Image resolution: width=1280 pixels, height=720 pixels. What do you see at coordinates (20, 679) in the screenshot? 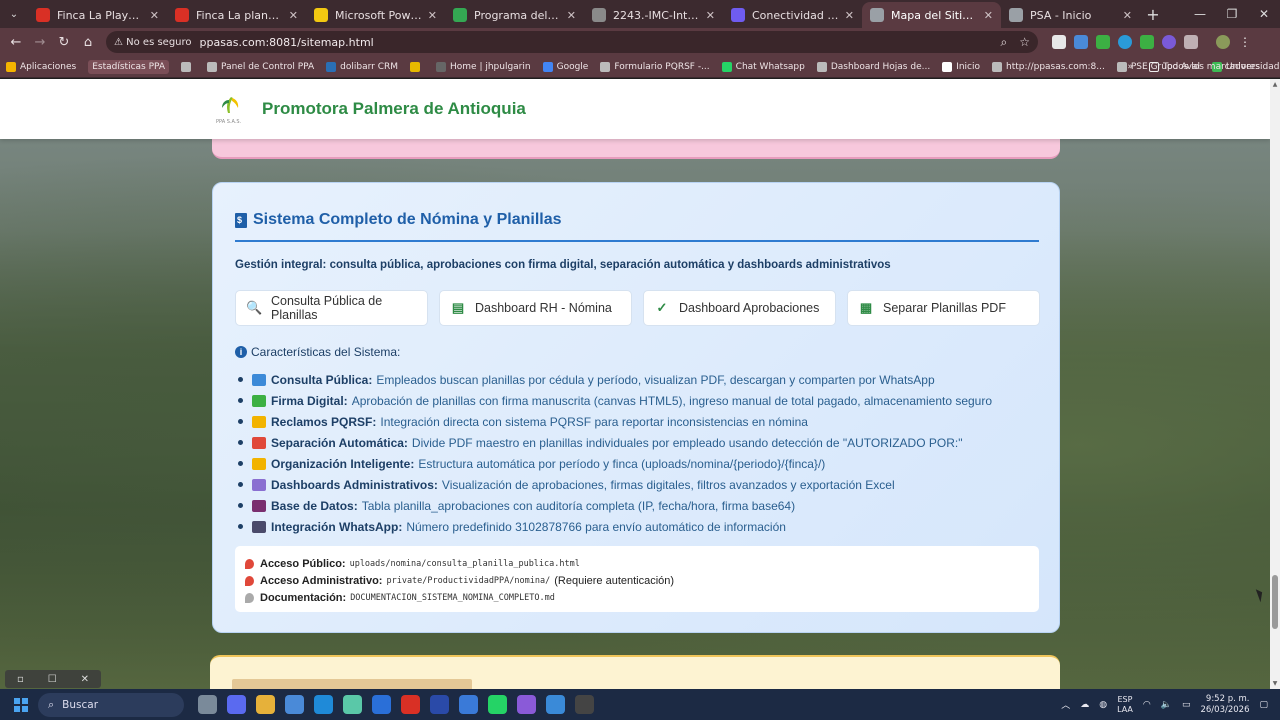
I see `mini-restore-icon: ▫` at bounding box center [20, 679].